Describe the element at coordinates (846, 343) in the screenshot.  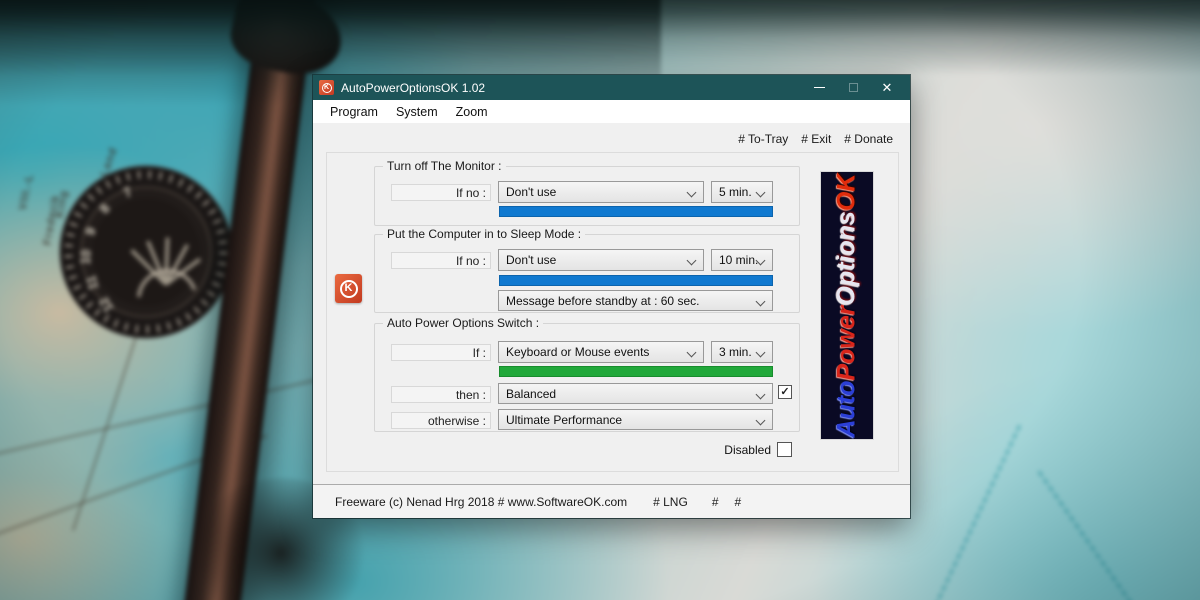
I see `banner-word: Power` at that location.